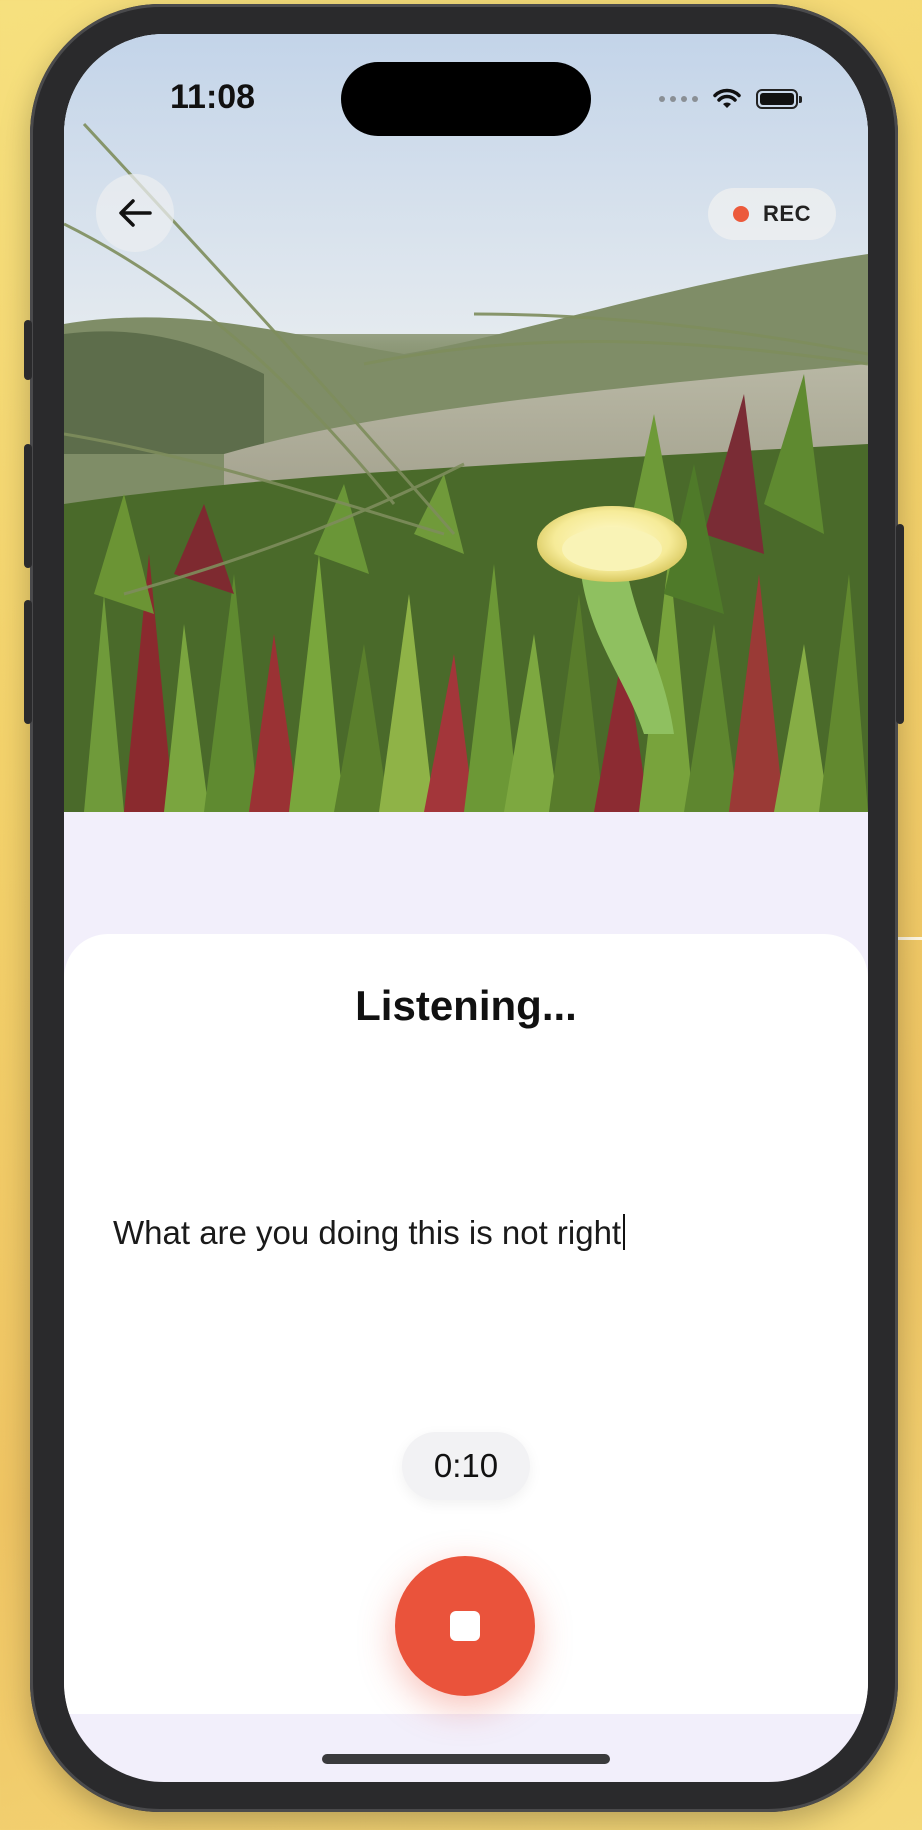 This screenshot has height=1830, width=922. I want to click on home-indicator, so click(466, 1759).